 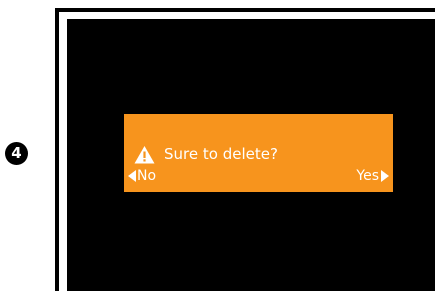 What do you see at coordinates (16, 153) in the screenshot?
I see `step-number-badge: 4` at bounding box center [16, 153].